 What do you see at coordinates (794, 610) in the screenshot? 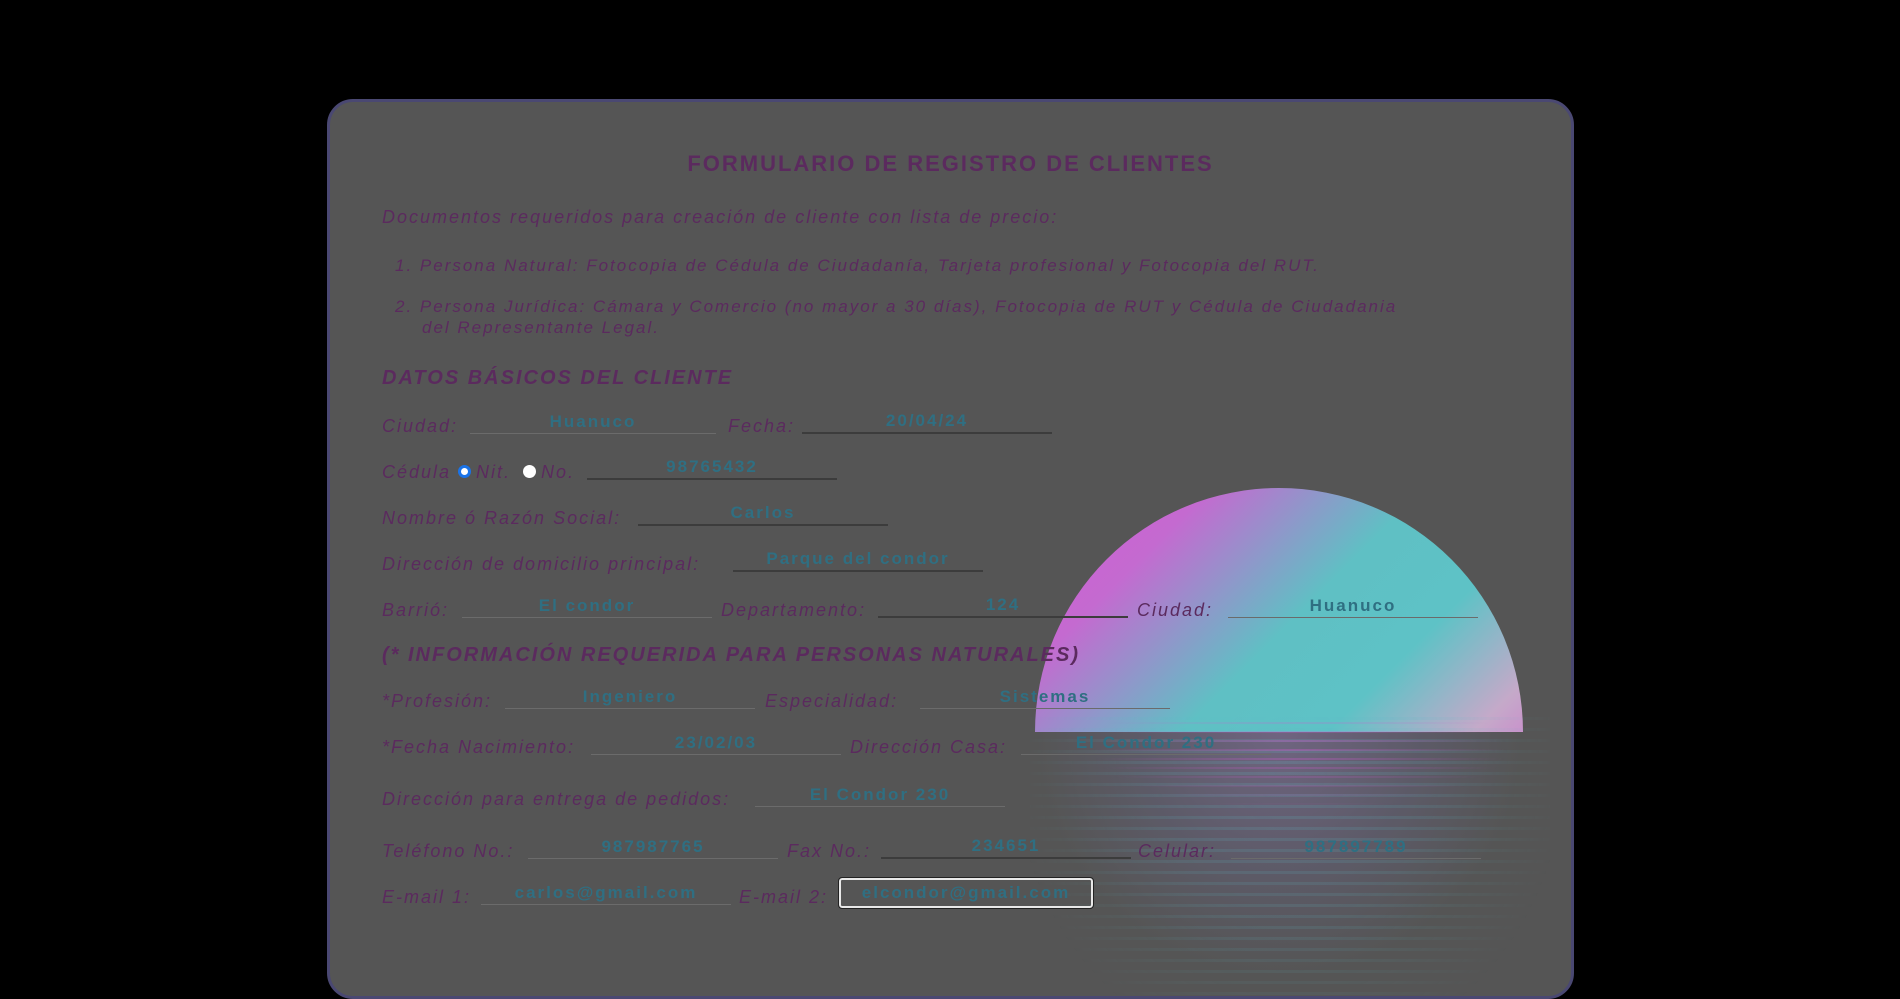
I see `departamento-label: Departamento:` at bounding box center [794, 610].